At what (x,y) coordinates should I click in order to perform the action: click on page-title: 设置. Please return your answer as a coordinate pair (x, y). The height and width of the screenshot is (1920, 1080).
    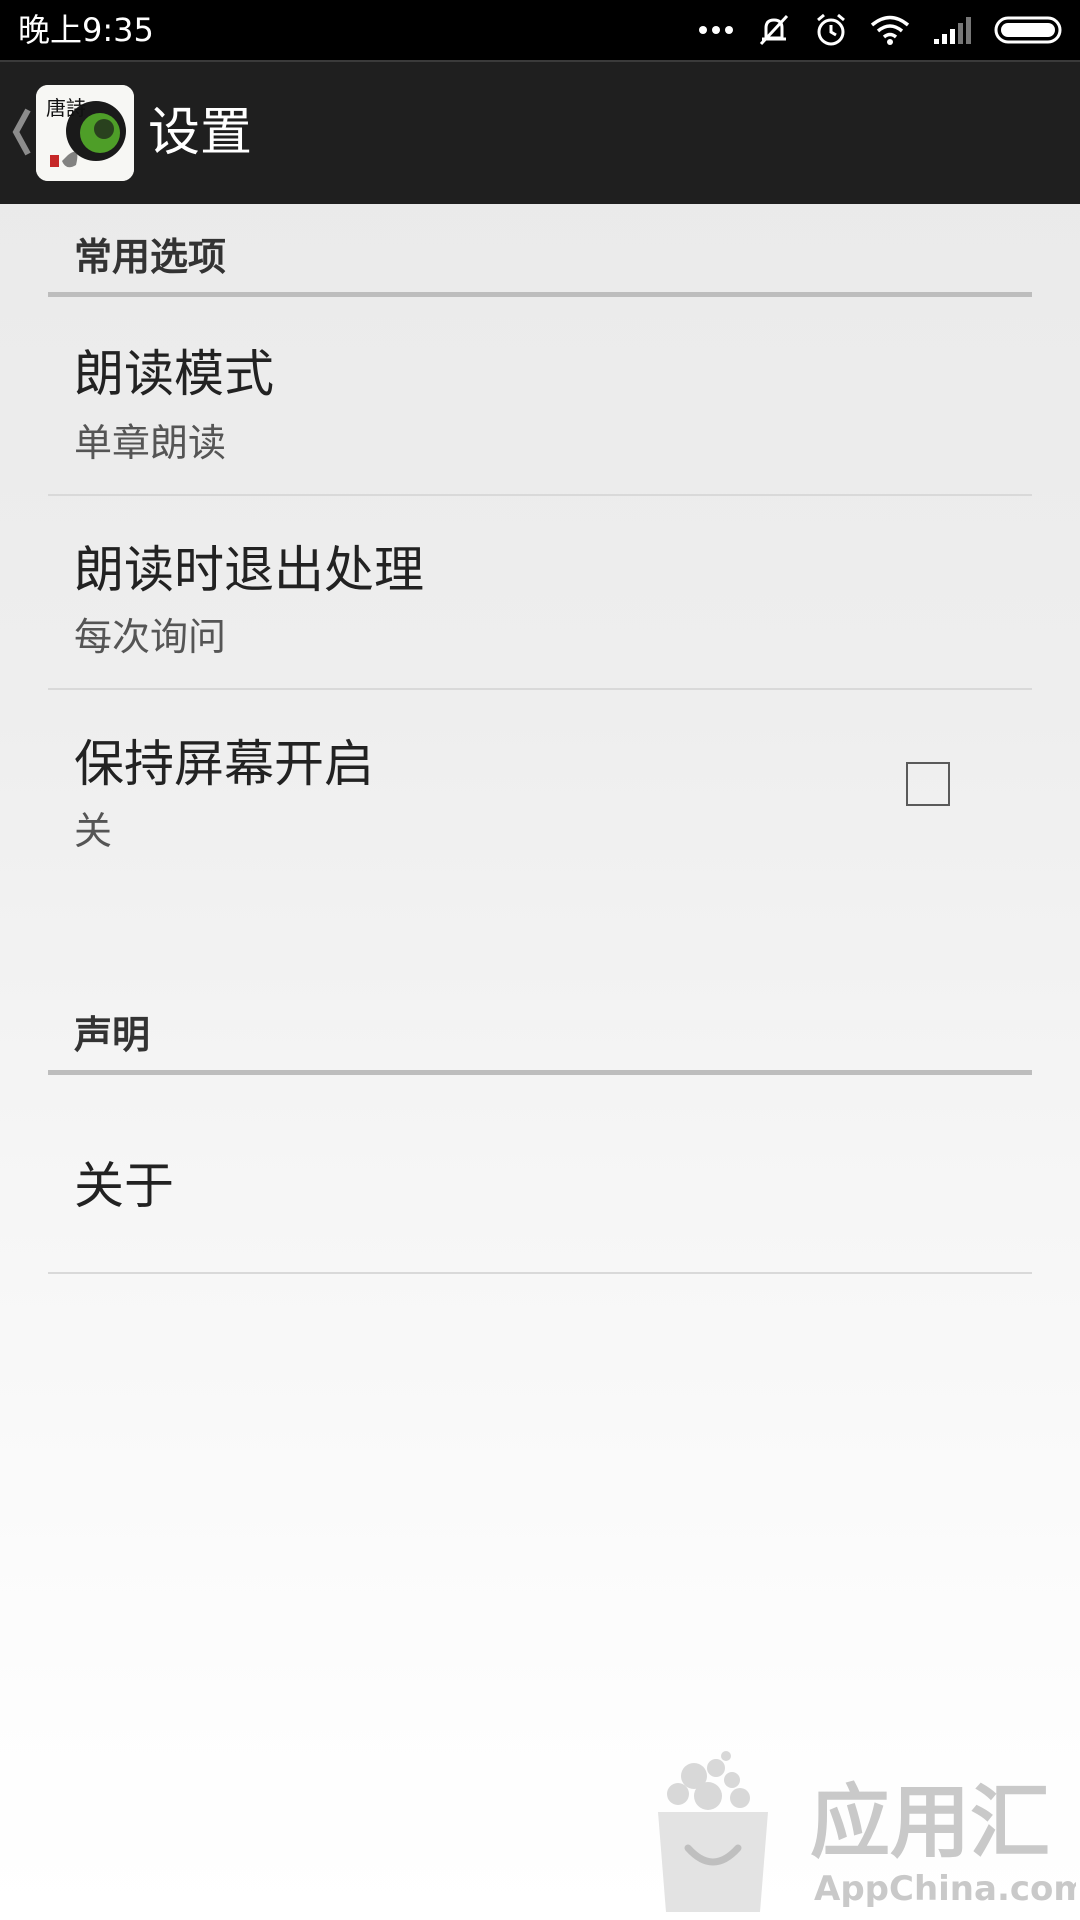
    Looking at the image, I should click on (200, 133).